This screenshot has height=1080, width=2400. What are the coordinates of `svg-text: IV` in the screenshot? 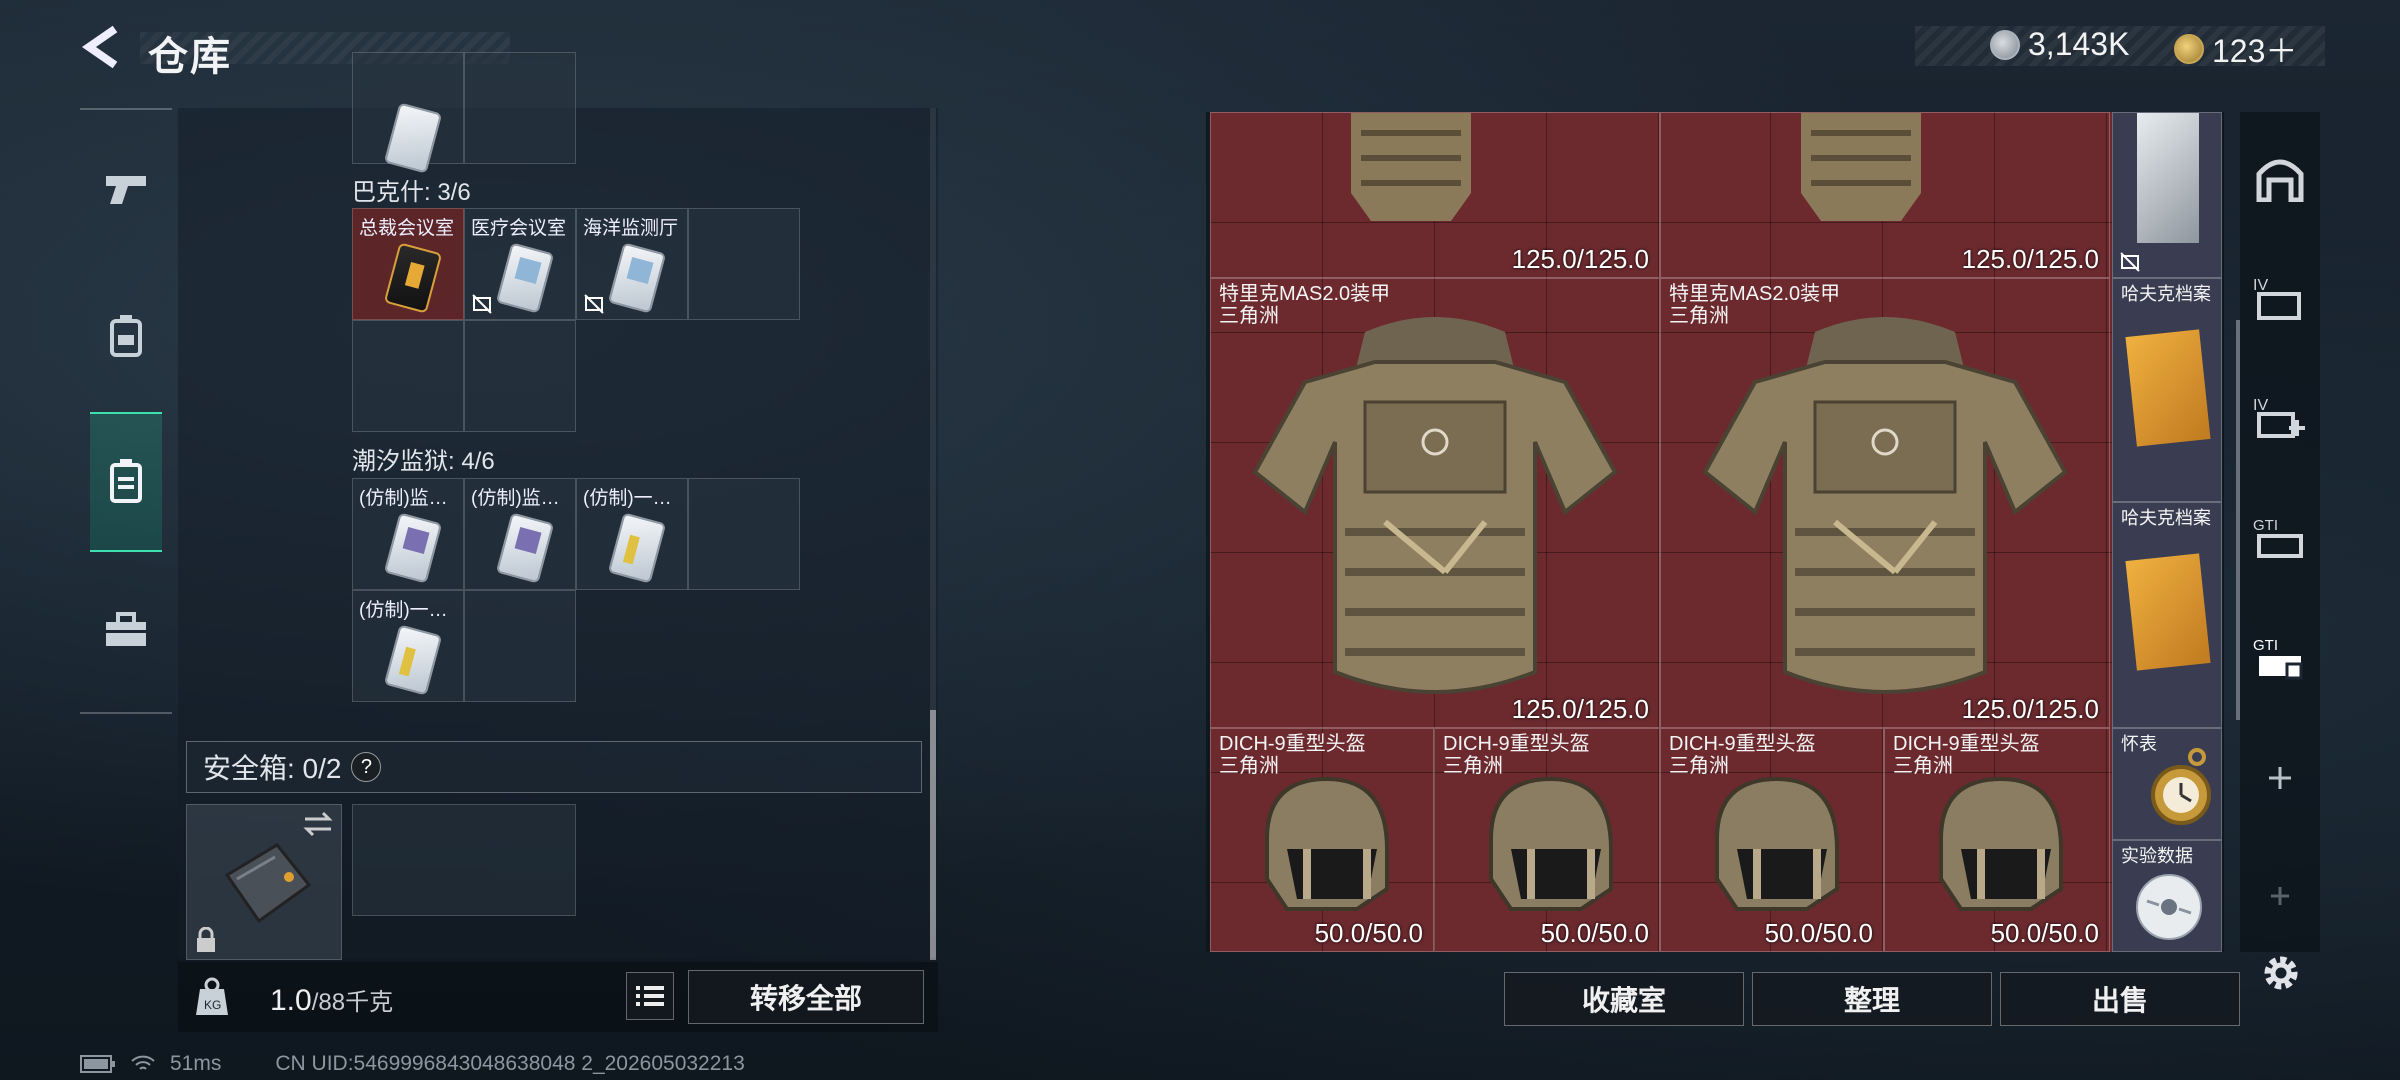 It's located at (2260, 285).